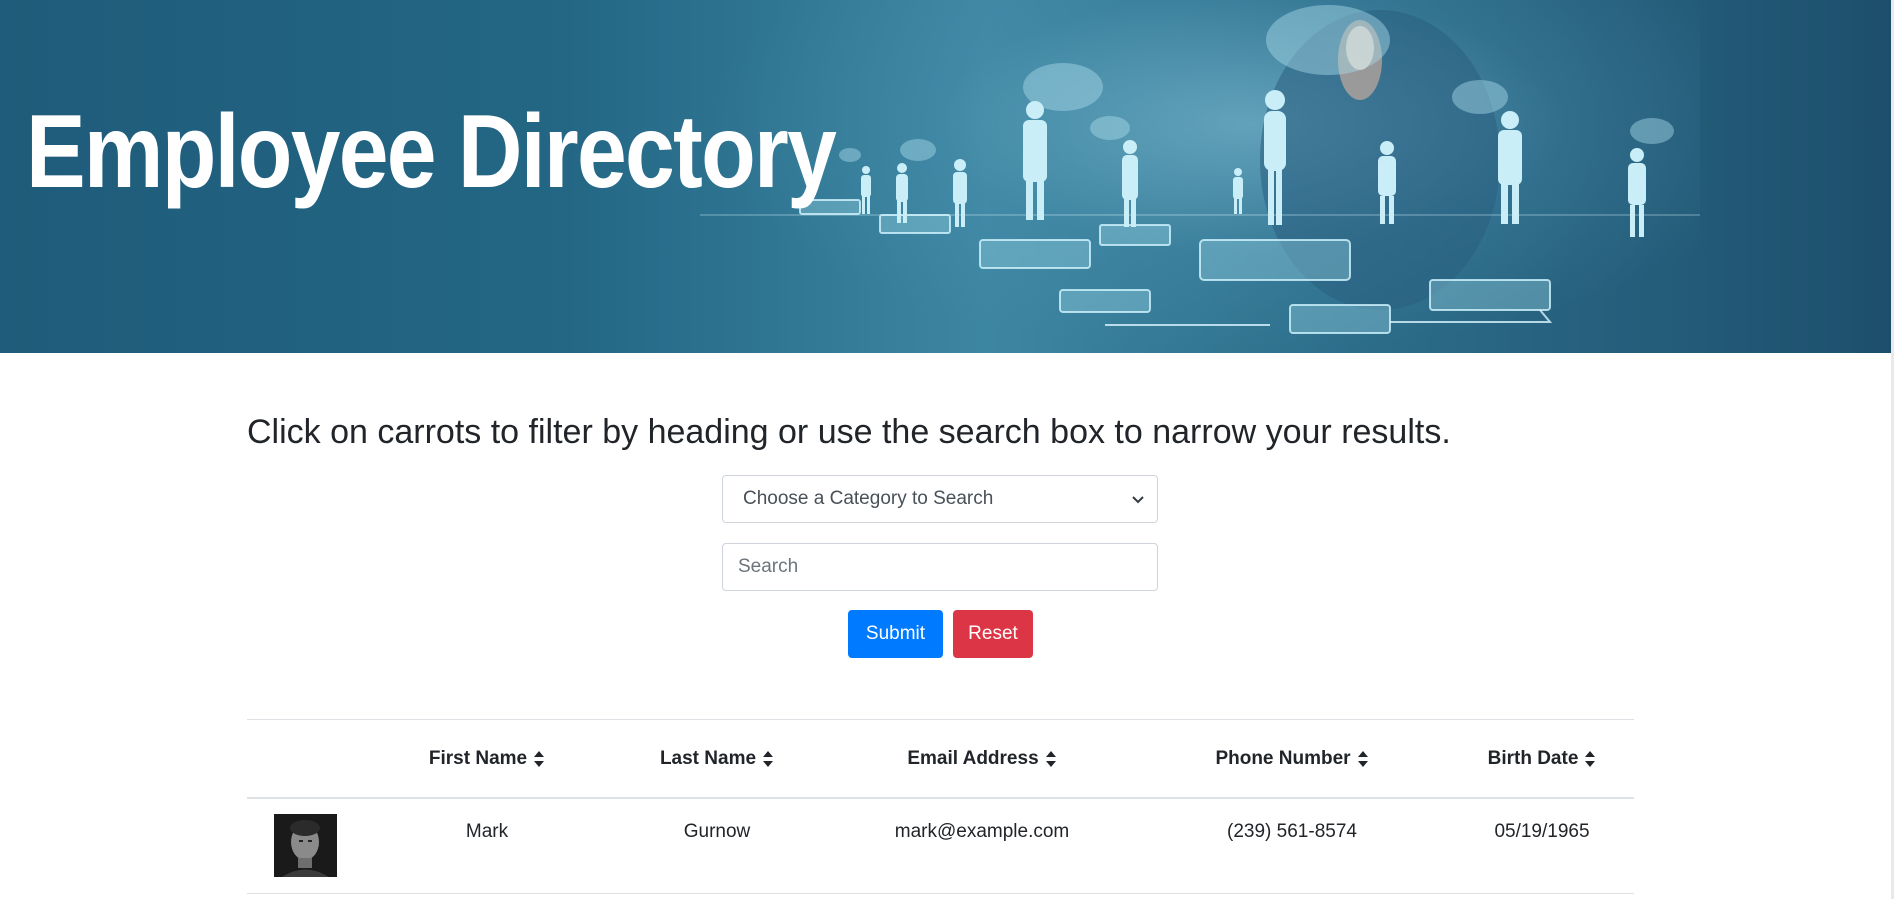  I want to click on submit-button: Submit, so click(895, 634).